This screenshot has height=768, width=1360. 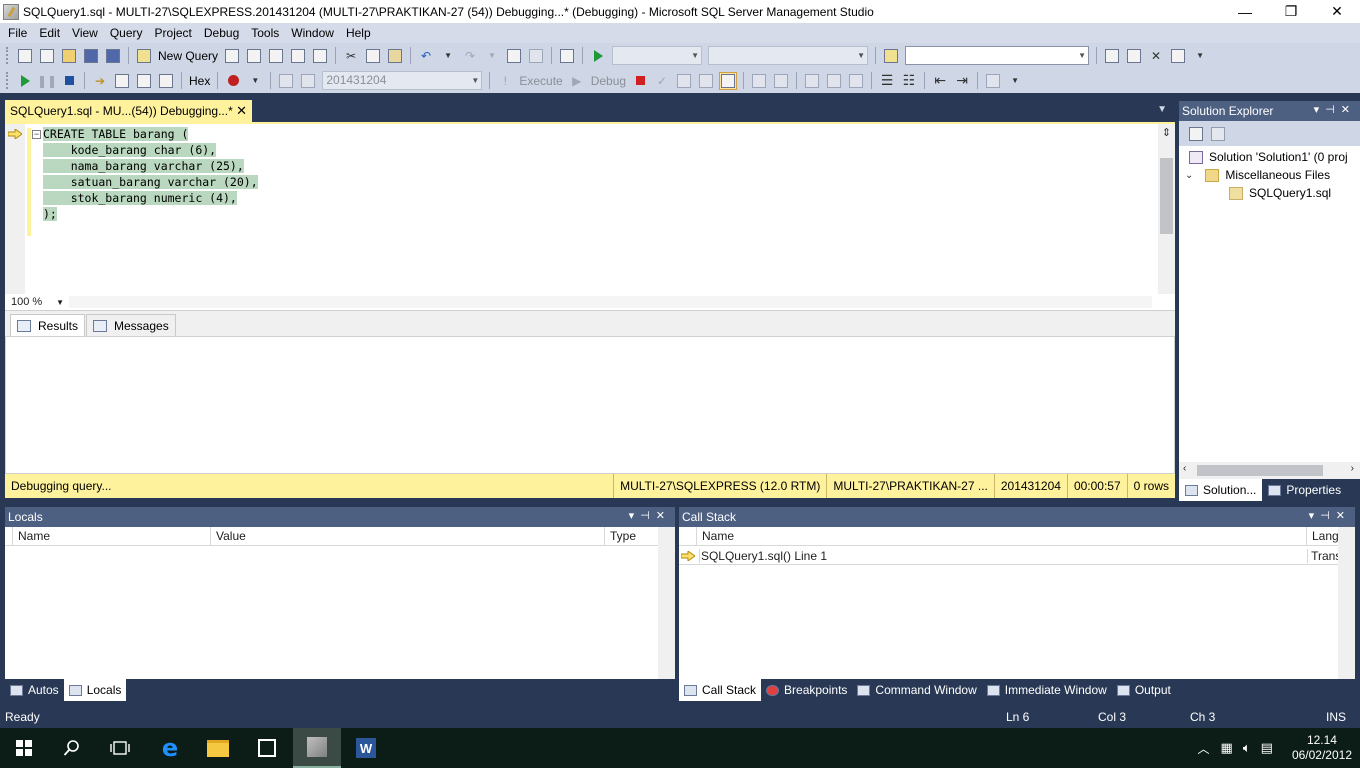 I want to click on start-button, so click(x=24, y=748).